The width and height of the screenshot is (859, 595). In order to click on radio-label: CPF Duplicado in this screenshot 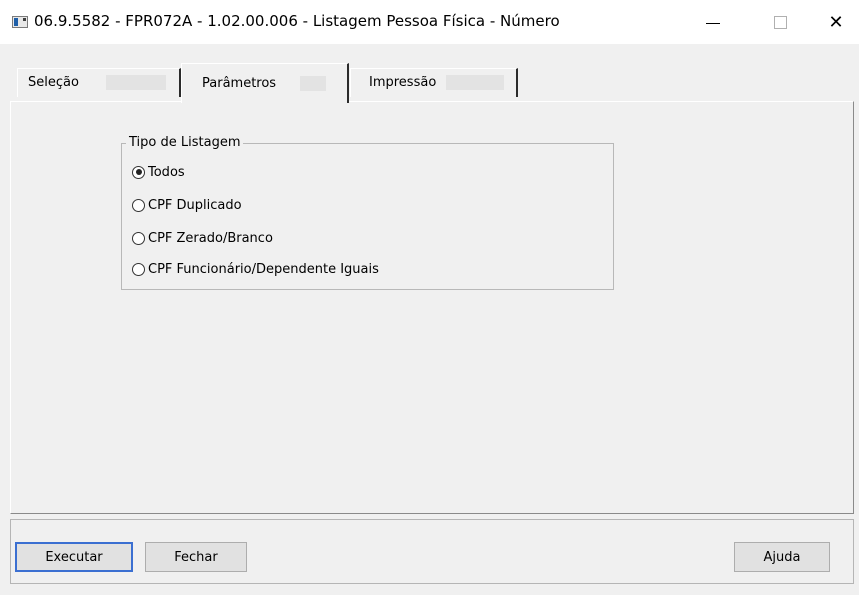, I will do `click(195, 205)`.